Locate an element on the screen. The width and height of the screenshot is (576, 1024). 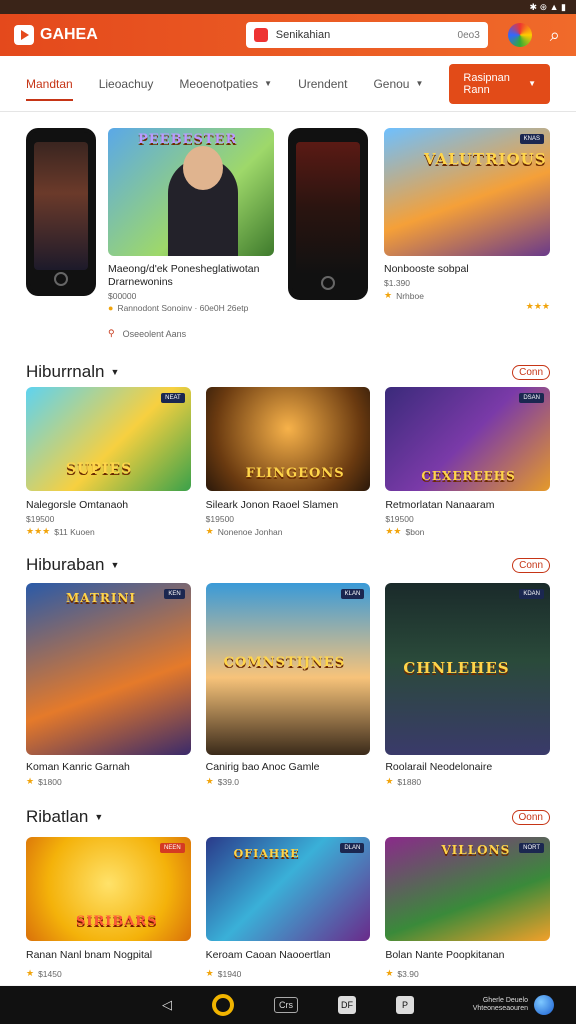
game-thumbnail: DLAN OFIAHRE is located at coordinates (288, 889).